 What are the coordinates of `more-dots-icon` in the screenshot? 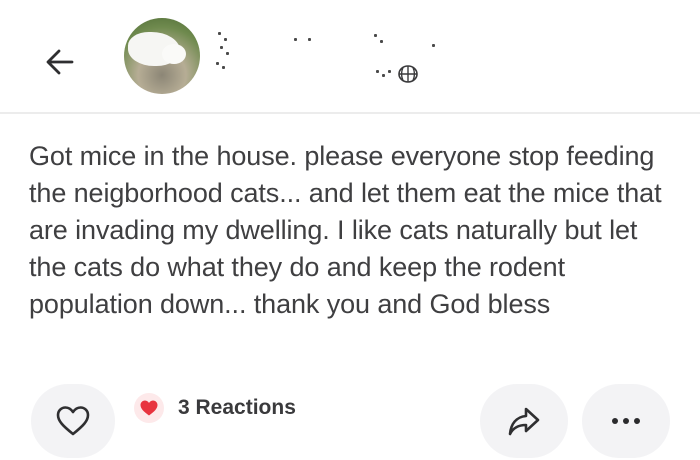 It's located at (626, 421).